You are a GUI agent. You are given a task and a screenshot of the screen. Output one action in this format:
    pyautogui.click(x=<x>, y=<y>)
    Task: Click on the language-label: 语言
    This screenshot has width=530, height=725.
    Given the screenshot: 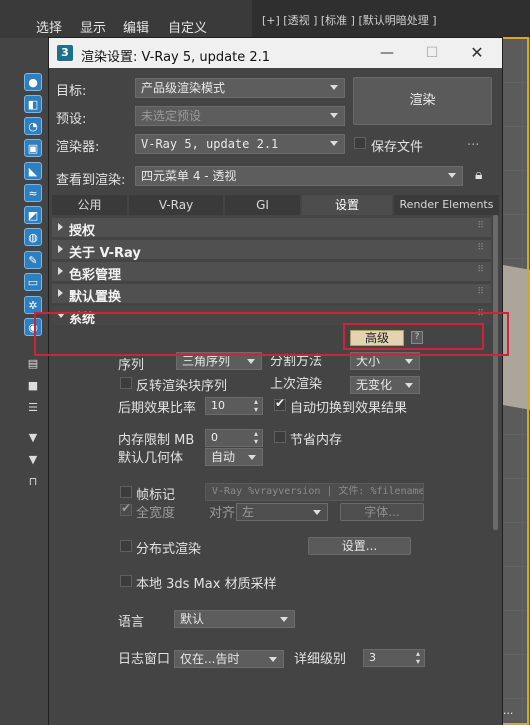 What is the action you would take?
    pyautogui.click(x=131, y=622)
    